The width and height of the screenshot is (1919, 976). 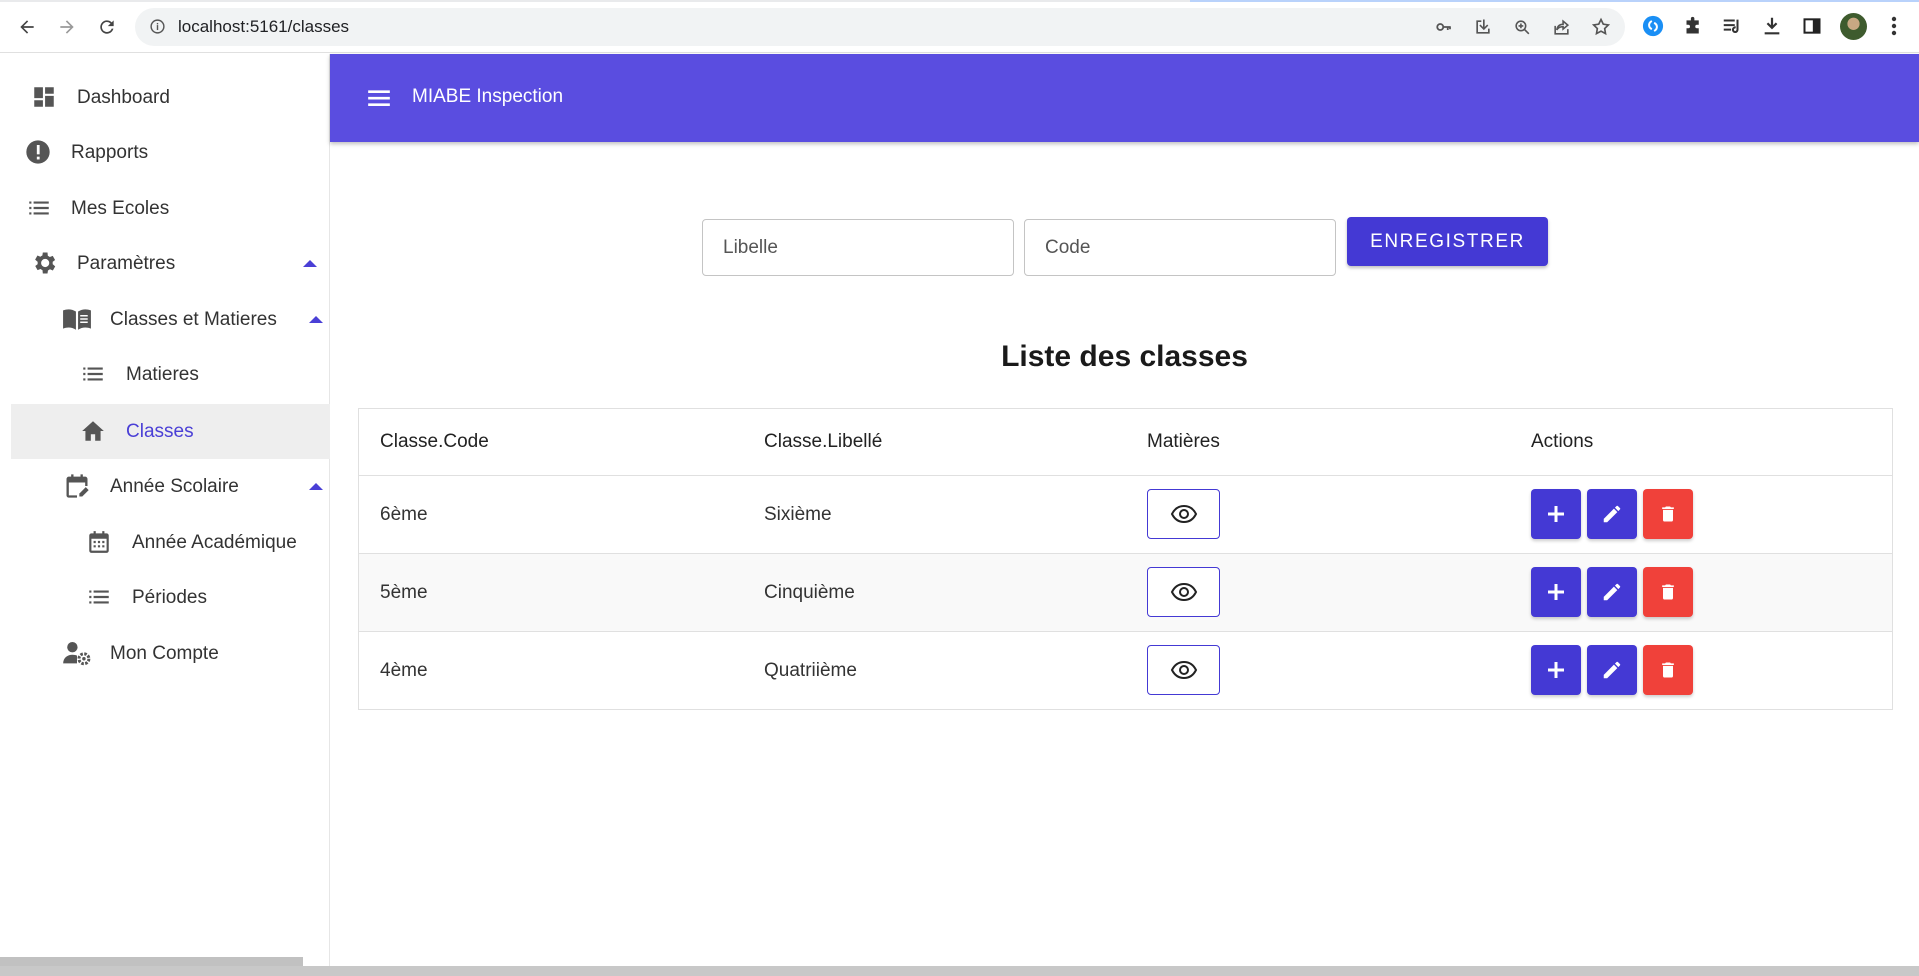 I want to click on page-horizontal-scrollbar, so click(x=959, y=971).